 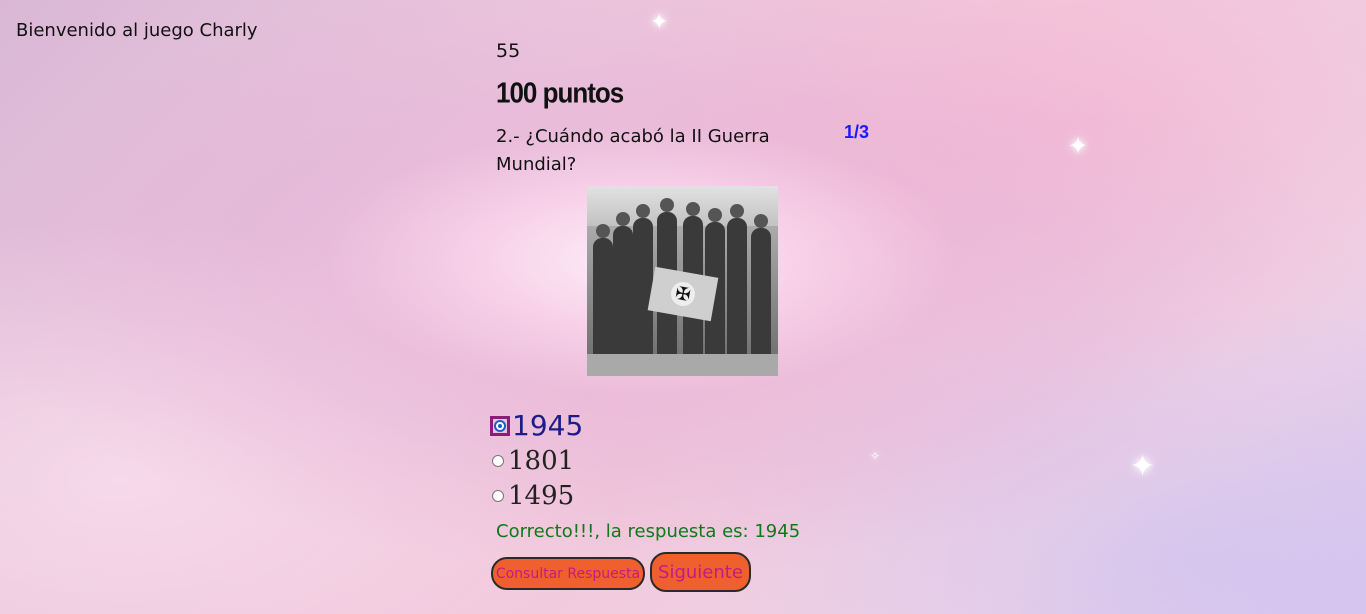 I want to click on answer-label: 1495, so click(x=541, y=496).